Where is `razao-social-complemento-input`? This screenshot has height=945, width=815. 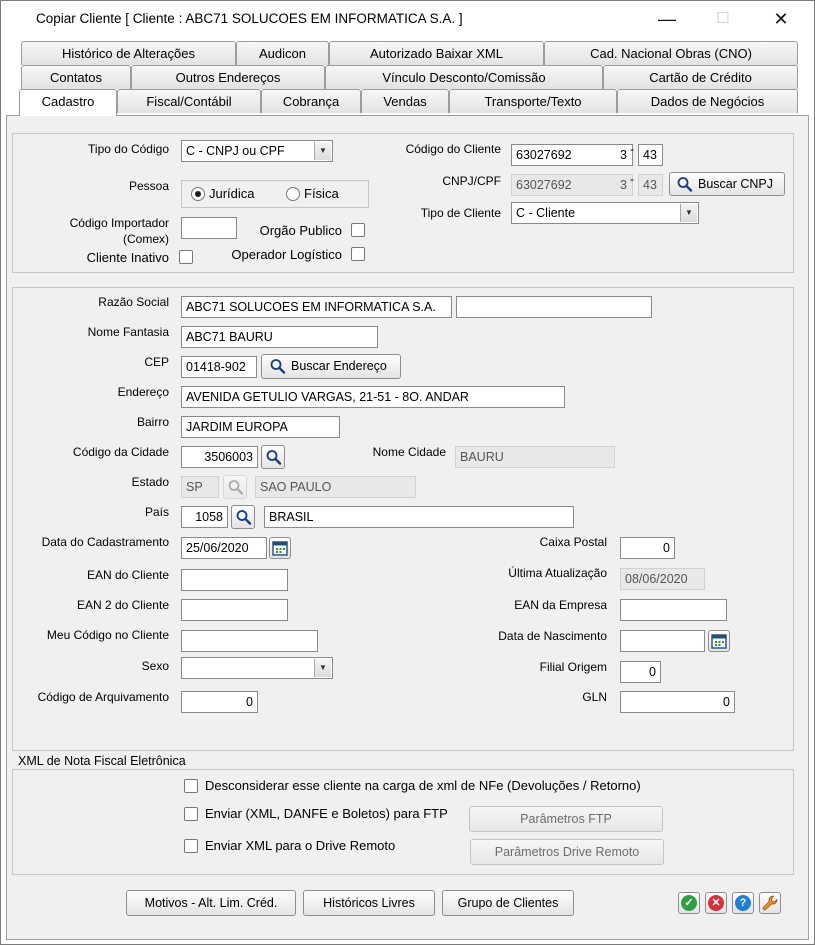
razao-social-complemento-input is located at coordinates (554, 307).